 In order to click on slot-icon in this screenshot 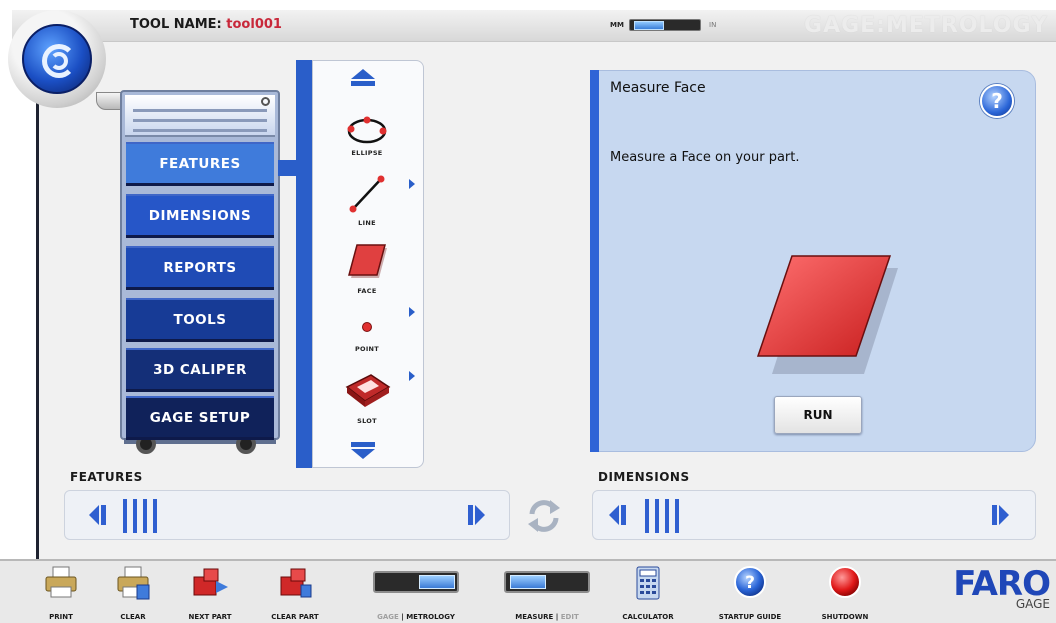, I will do `click(368, 390)`.